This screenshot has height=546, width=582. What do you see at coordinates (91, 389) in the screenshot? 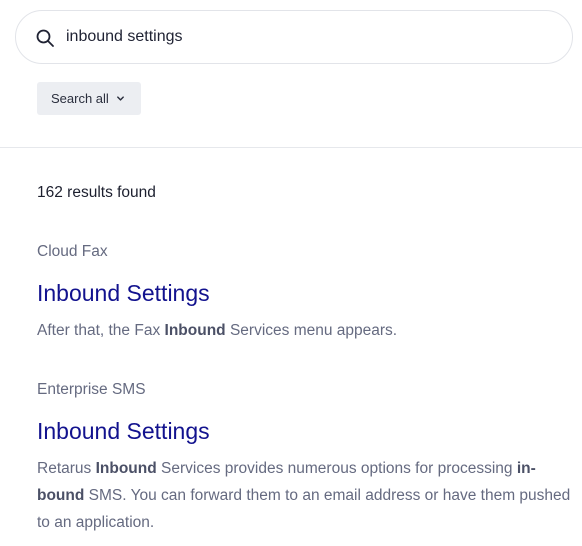
I see `result-category: Enterprise SMS` at bounding box center [91, 389].